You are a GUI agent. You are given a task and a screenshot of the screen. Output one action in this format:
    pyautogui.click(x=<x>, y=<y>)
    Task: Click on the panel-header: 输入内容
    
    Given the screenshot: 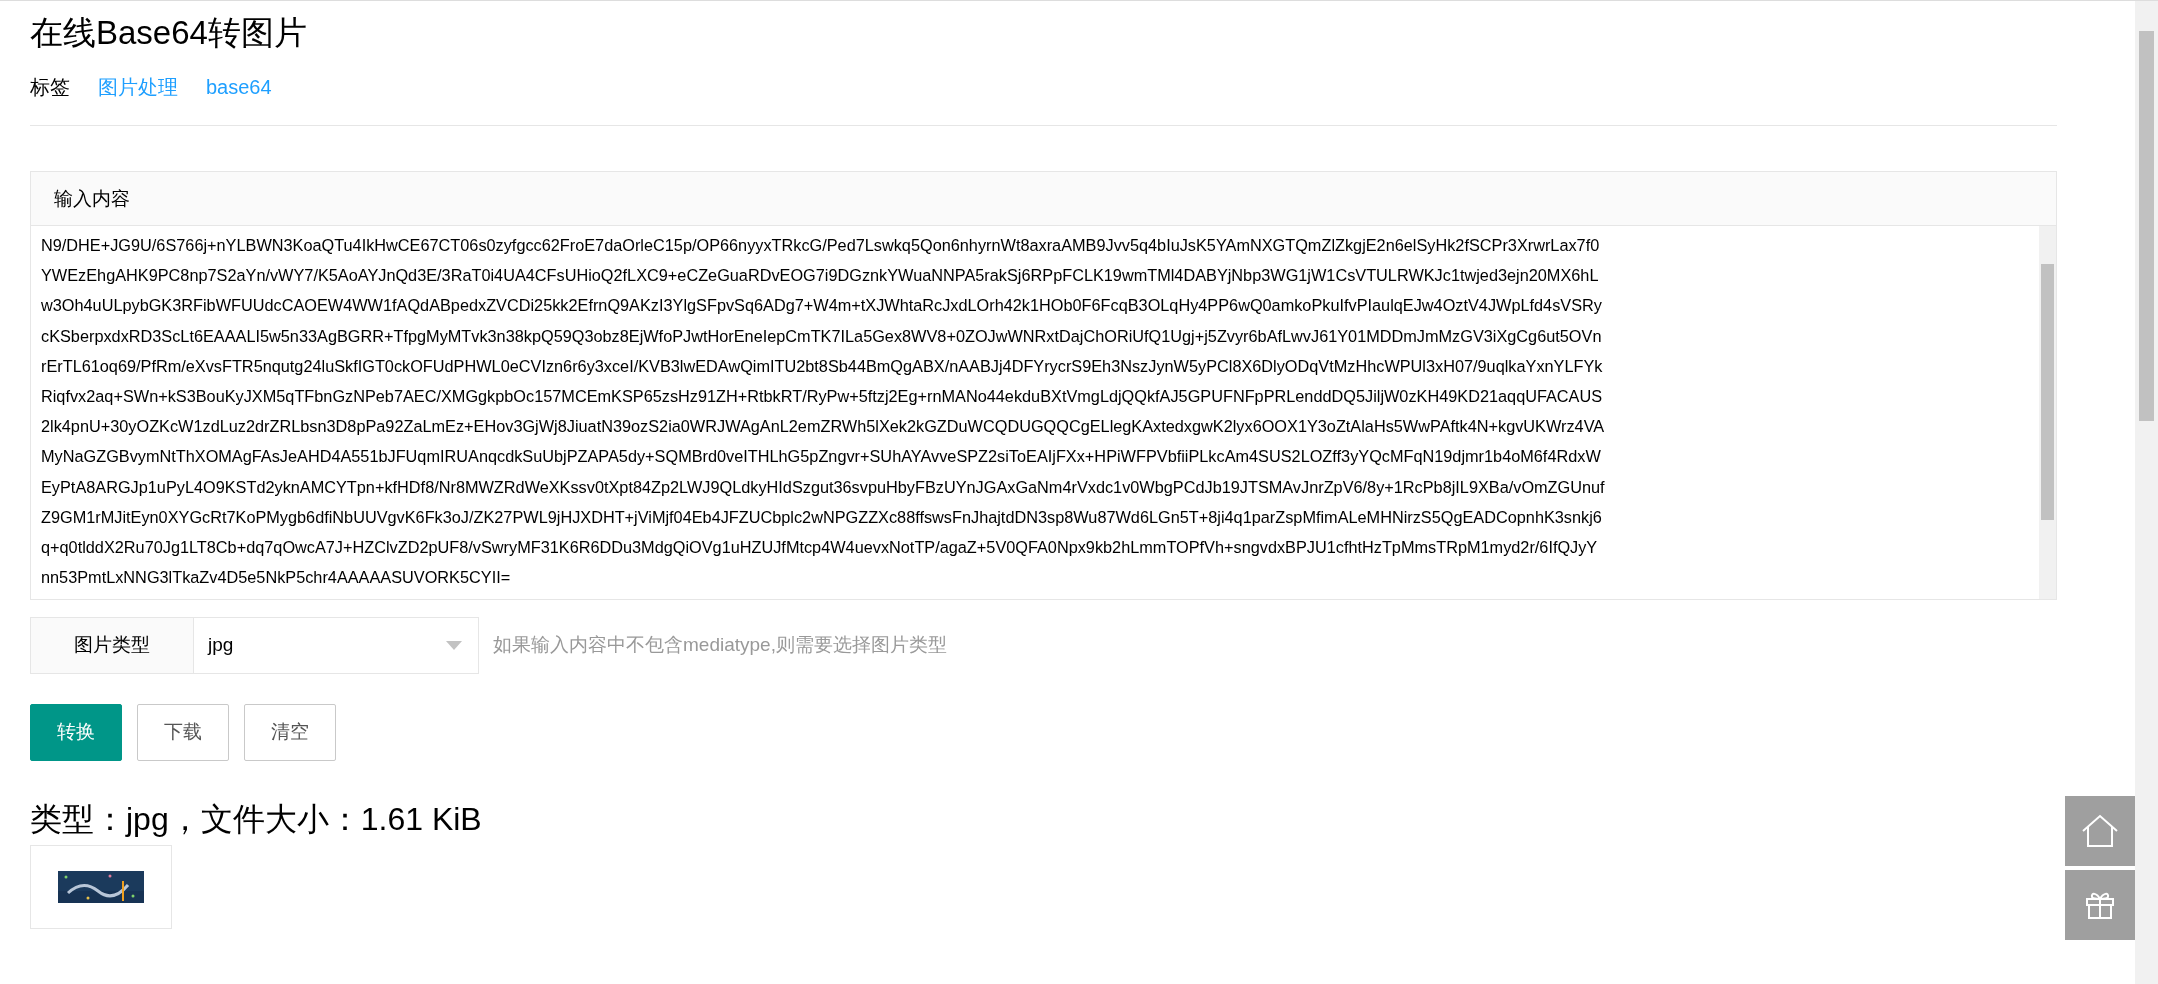 What is the action you would take?
    pyautogui.click(x=1043, y=199)
    